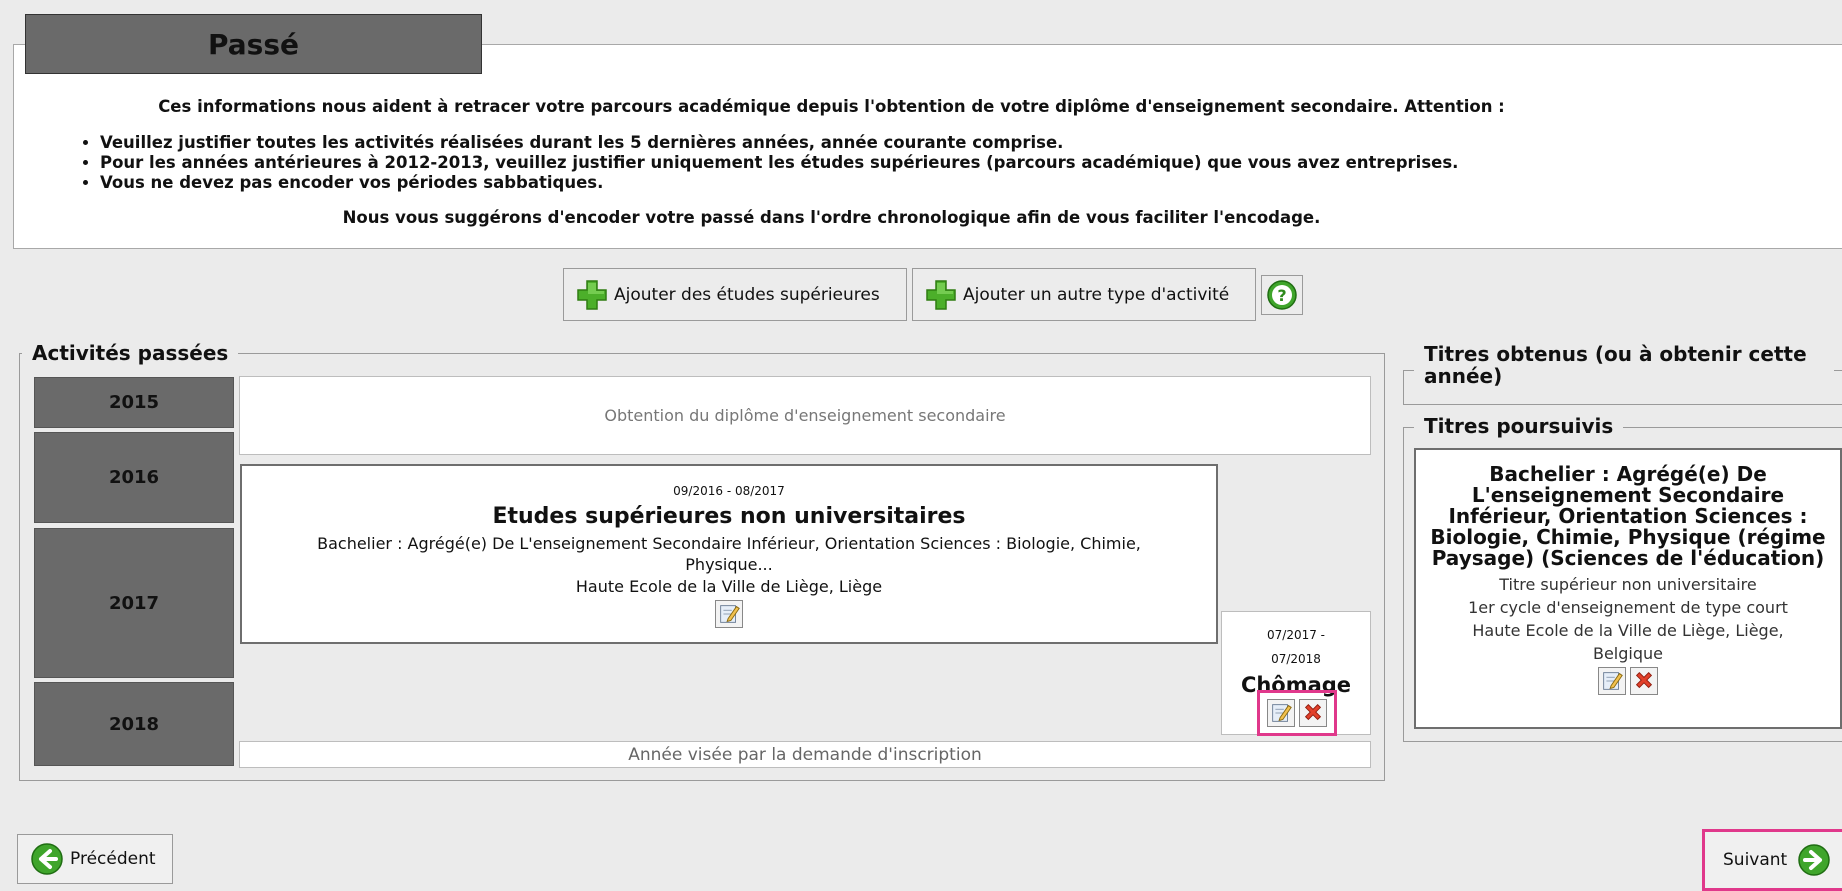 Image resolution: width=1842 pixels, height=891 pixels. What do you see at coordinates (747, 294) in the screenshot?
I see `add-higher-studies-label: Ajouter des études supérieures` at bounding box center [747, 294].